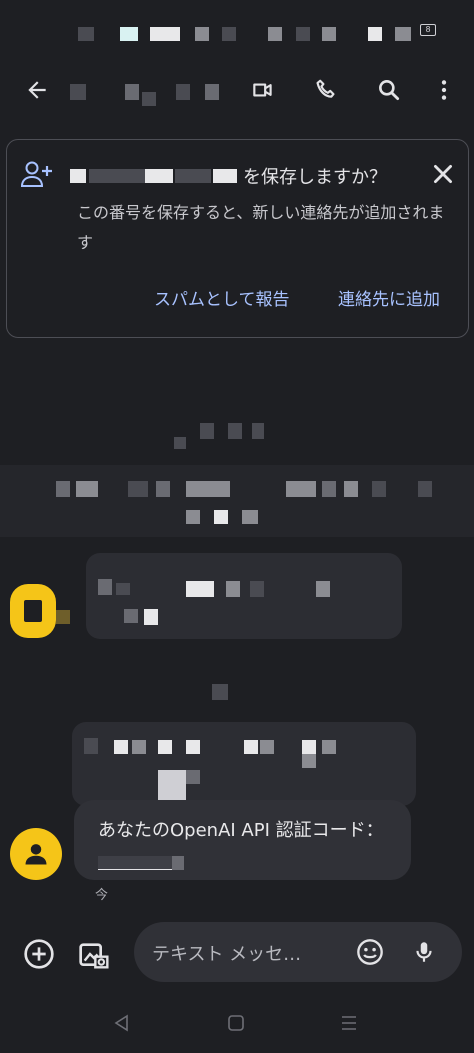  I want to click on info-banner, so click(237, 501).